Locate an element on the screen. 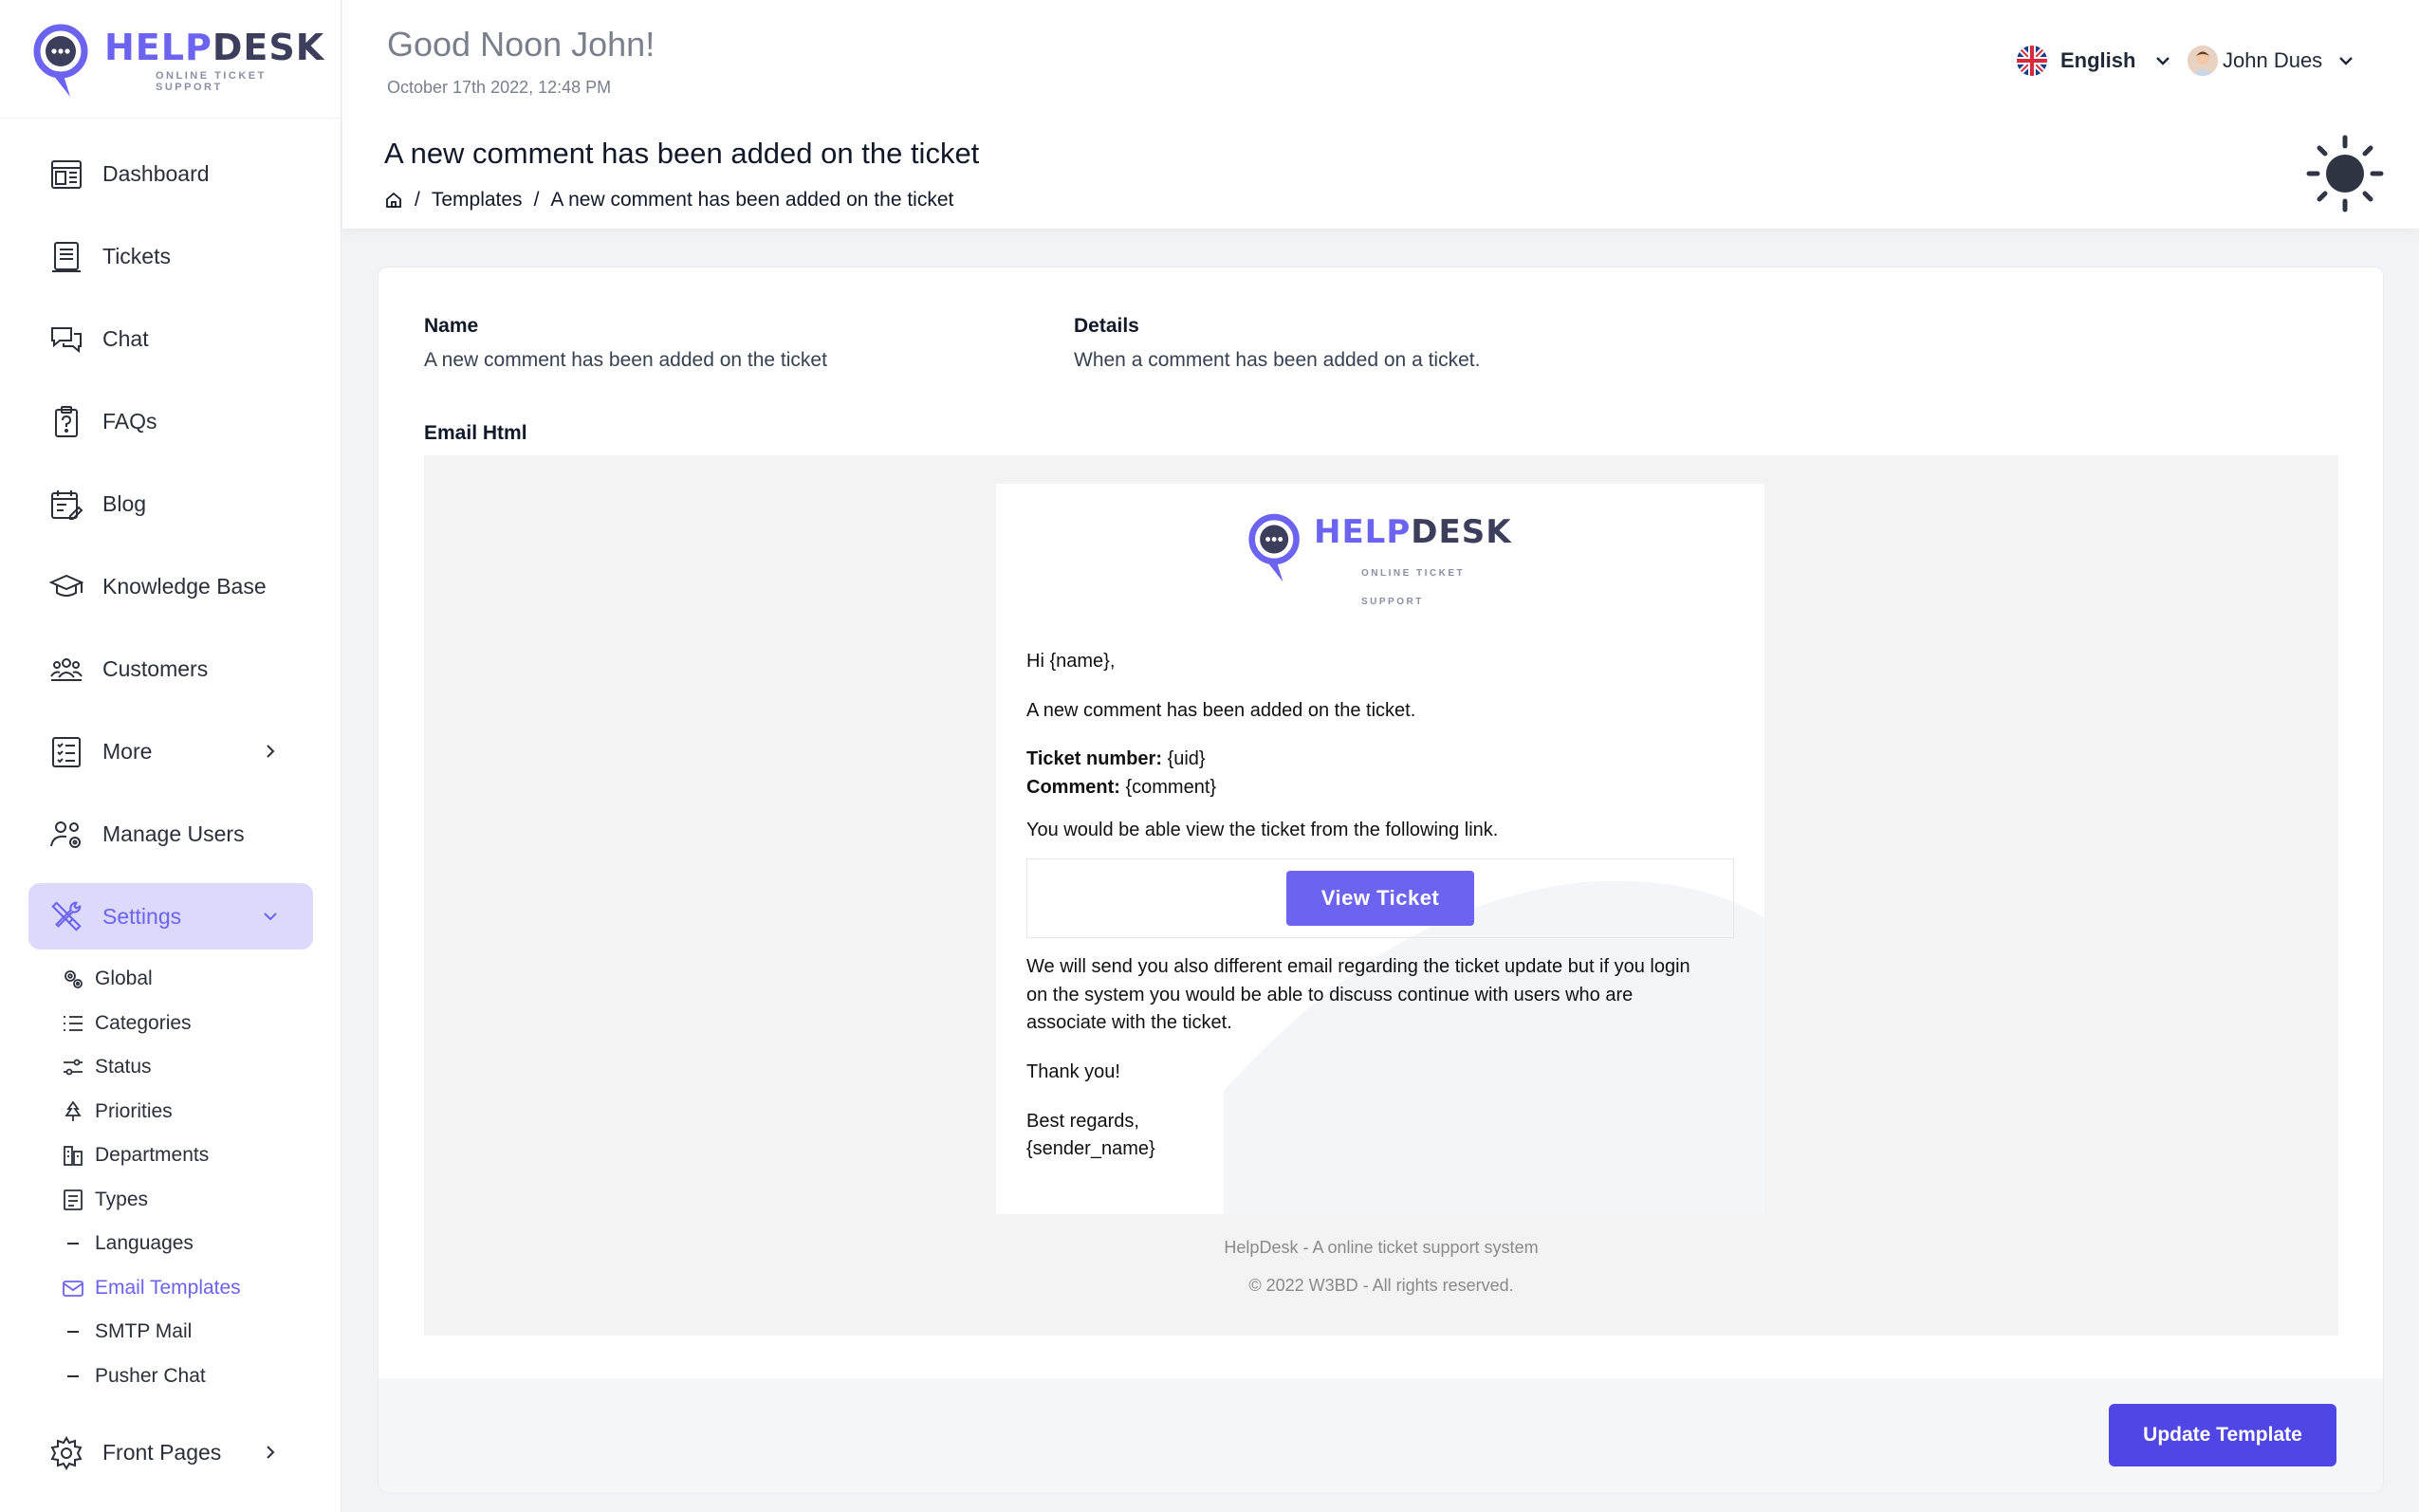 This screenshot has height=1512, width=2419. submenu-item-types: Types is located at coordinates (187, 1200).